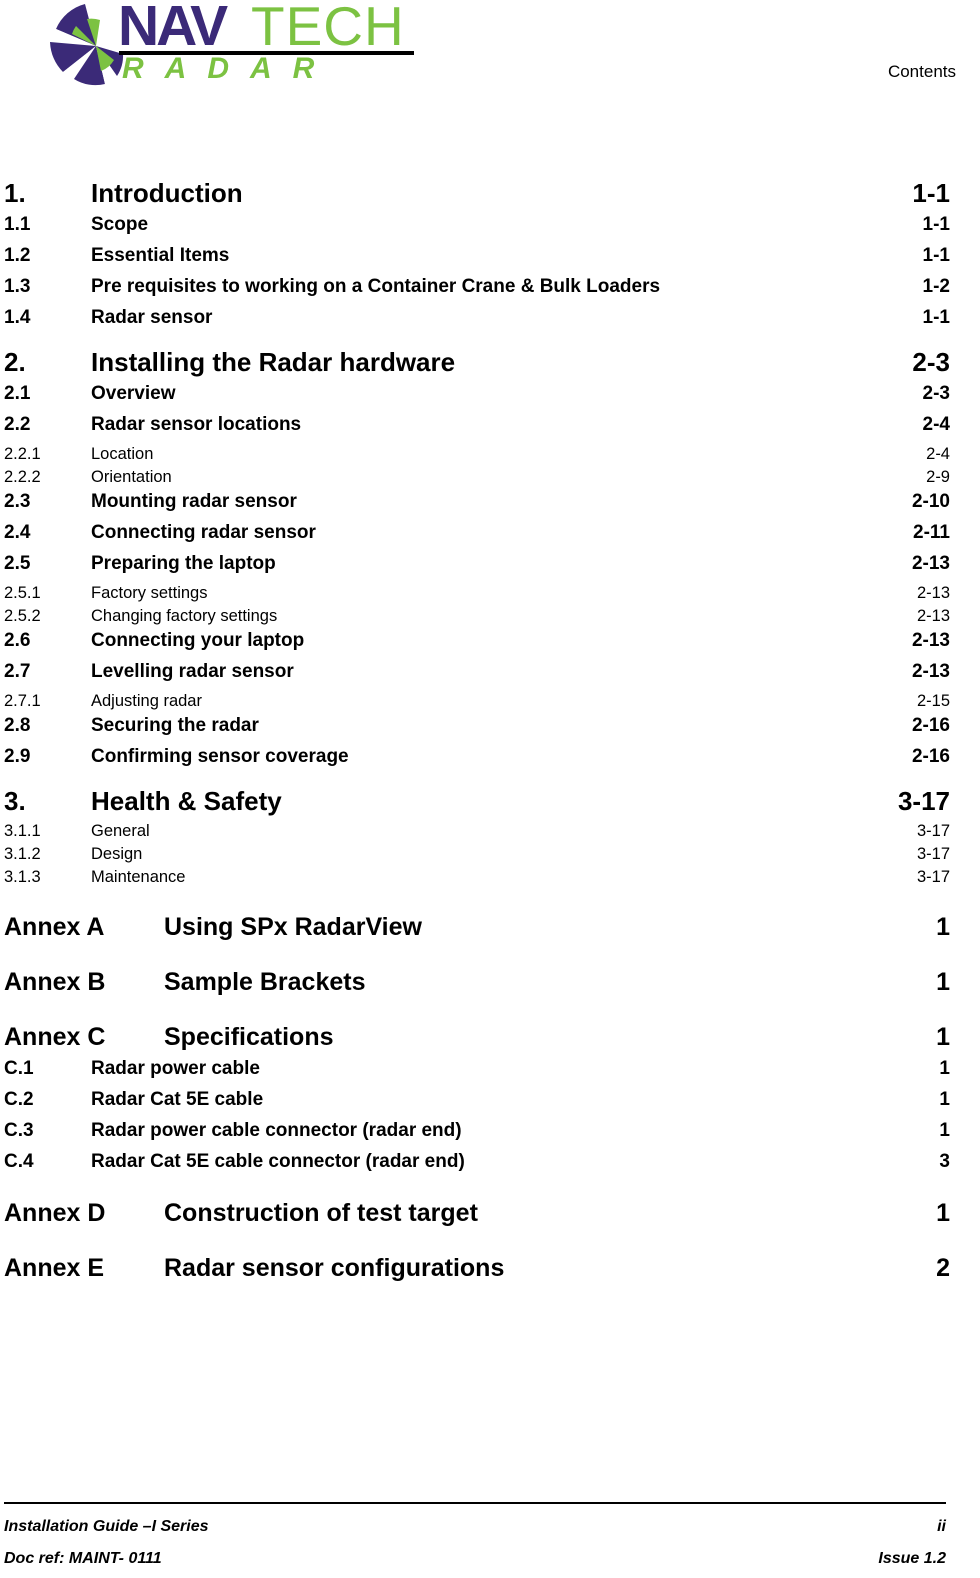 The height and width of the screenshot is (1578, 980). What do you see at coordinates (321, 1213) in the screenshot?
I see `toc-entry-title: Construction of test target` at bounding box center [321, 1213].